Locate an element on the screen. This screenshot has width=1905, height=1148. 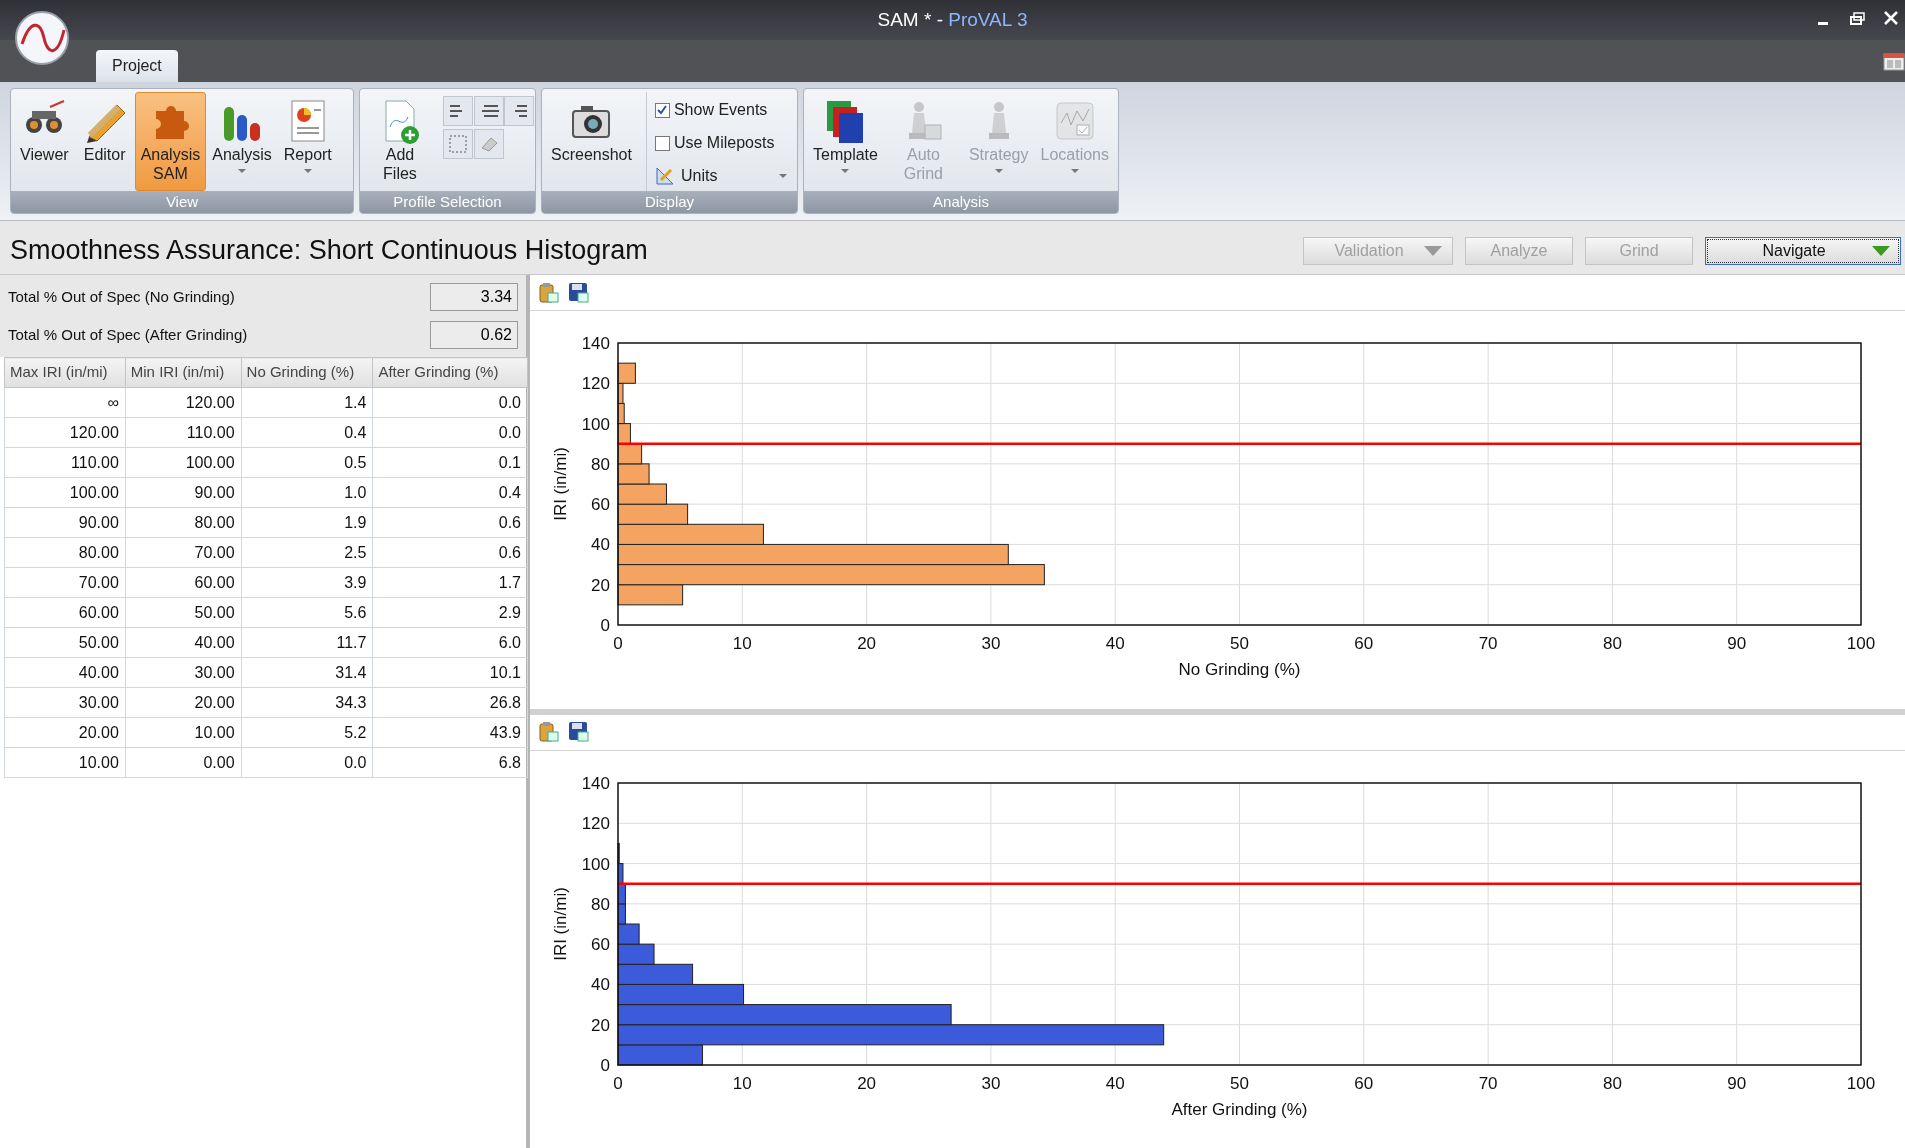
table-cell: 2.9 is located at coordinates (450, 612).